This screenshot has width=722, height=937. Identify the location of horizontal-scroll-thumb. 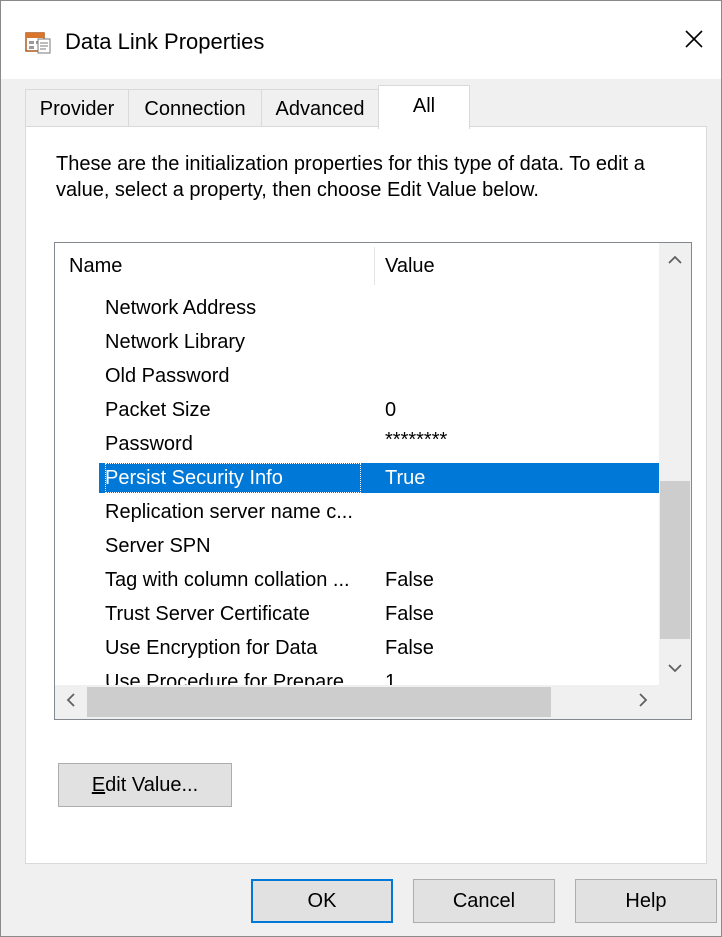
(319, 702).